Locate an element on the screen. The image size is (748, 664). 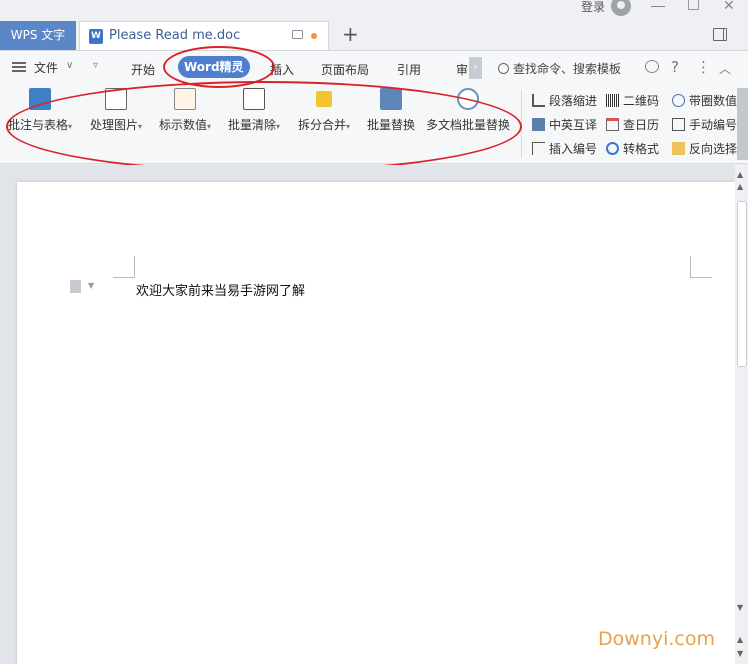
table-comment-button: 批注与表格▾ is located at coordinates (40, 110).